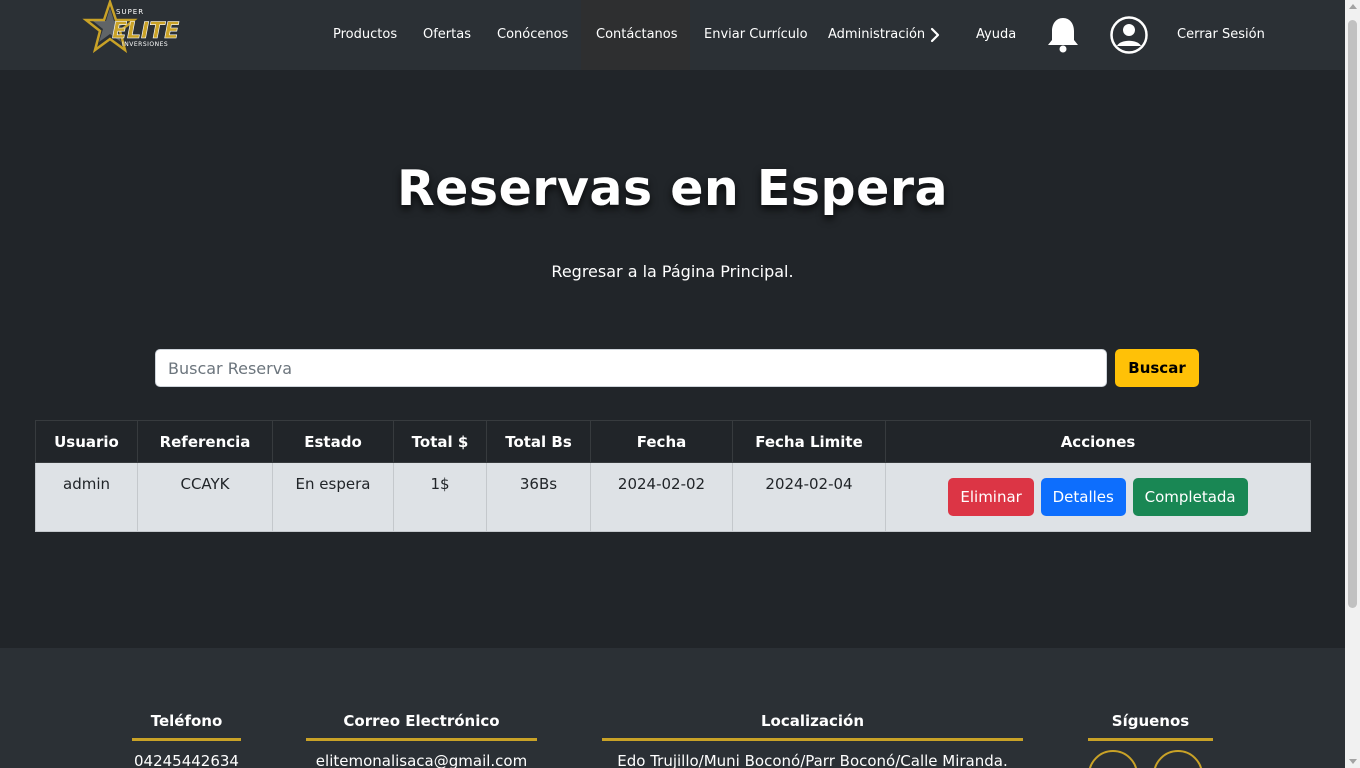 Image resolution: width=1360 pixels, height=768 pixels. What do you see at coordinates (186, 725) in the screenshot?
I see `footer-telefono-heading: Teléfono` at bounding box center [186, 725].